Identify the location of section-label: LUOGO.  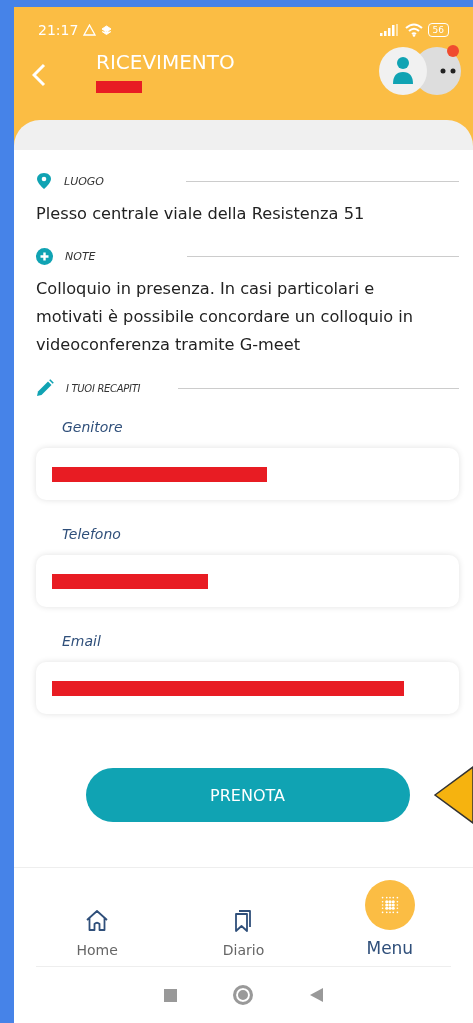
(85, 181).